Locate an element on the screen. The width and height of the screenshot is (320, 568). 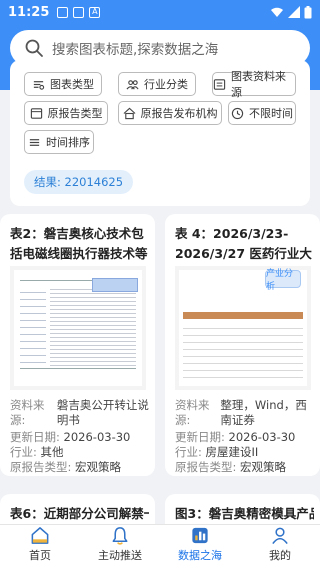
search-icon is located at coordinates (34, 48).